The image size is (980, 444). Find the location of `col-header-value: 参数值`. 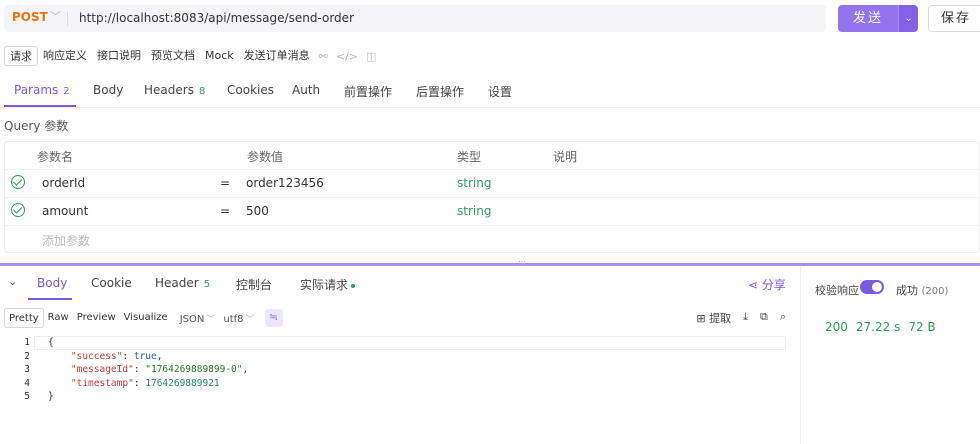

col-header-value: 参数值 is located at coordinates (265, 157).